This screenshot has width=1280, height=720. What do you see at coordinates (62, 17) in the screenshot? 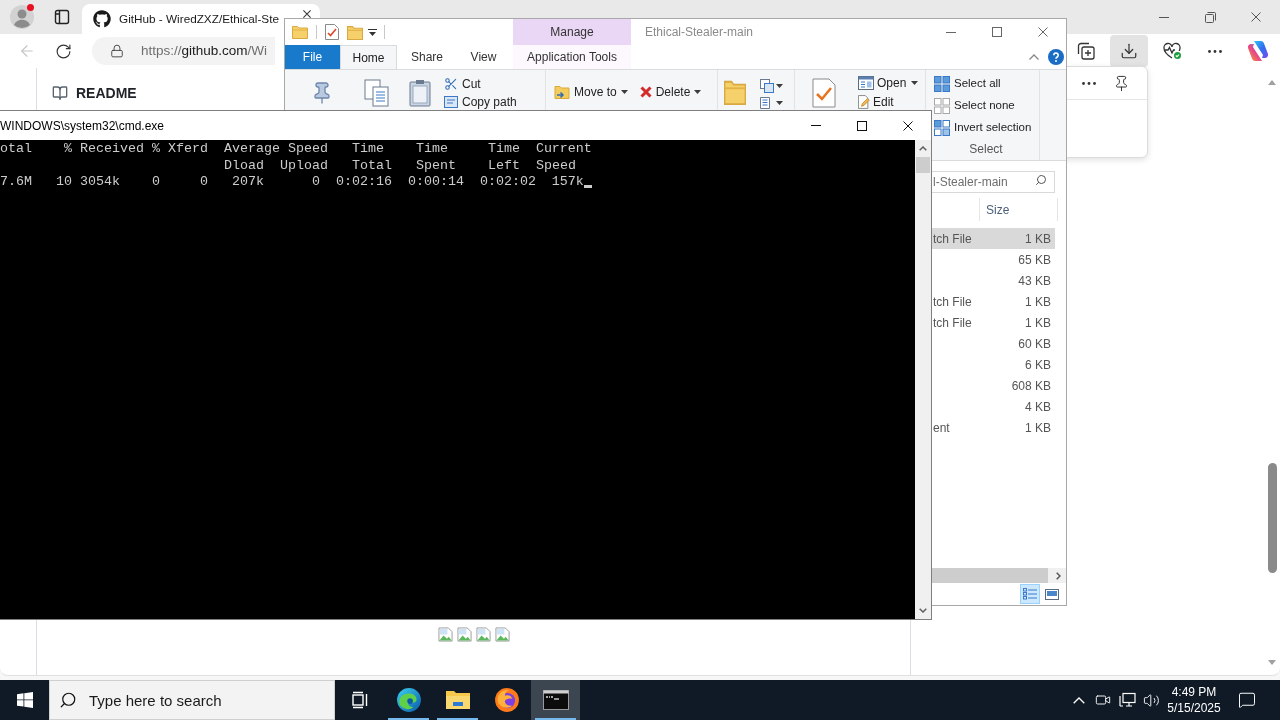
I see `tab-actions-icon` at bounding box center [62, 17].